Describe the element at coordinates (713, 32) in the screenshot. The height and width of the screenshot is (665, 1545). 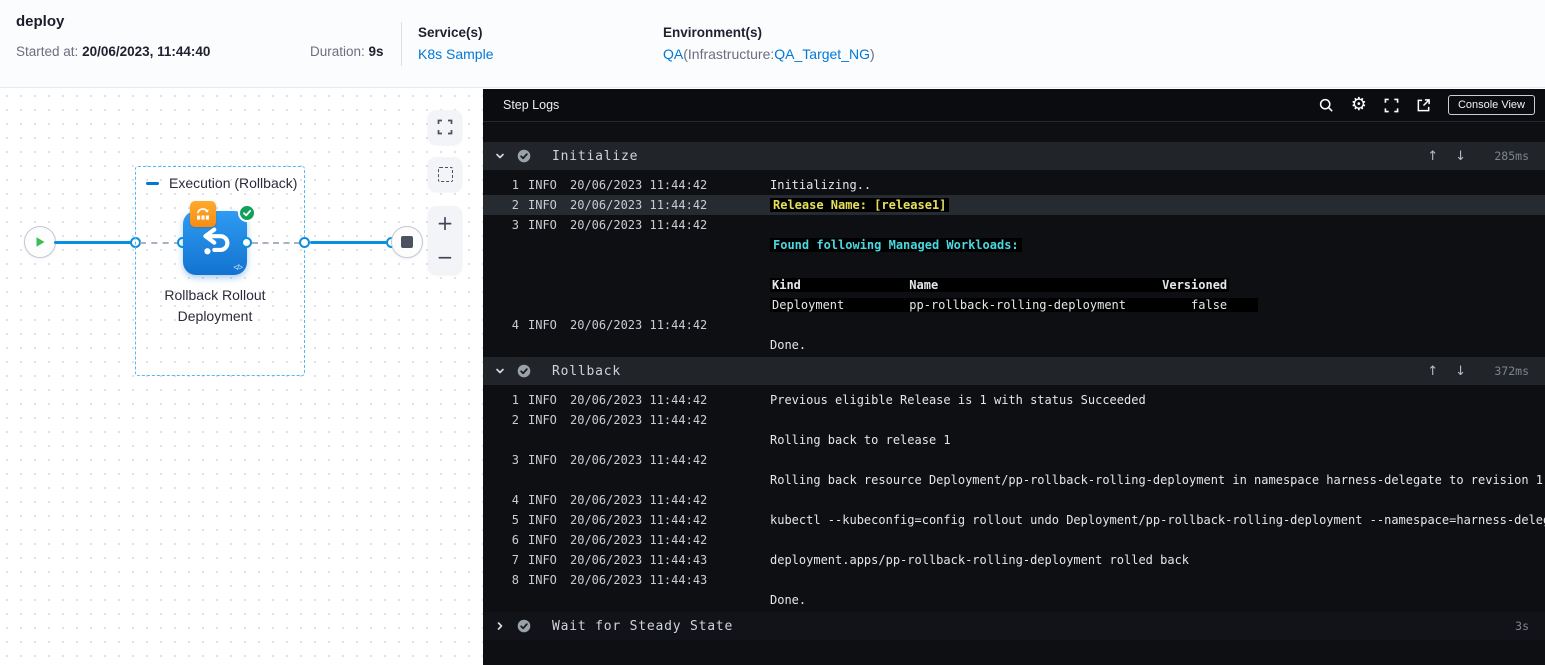
I see `environments-label: Environment(s)` at that location.